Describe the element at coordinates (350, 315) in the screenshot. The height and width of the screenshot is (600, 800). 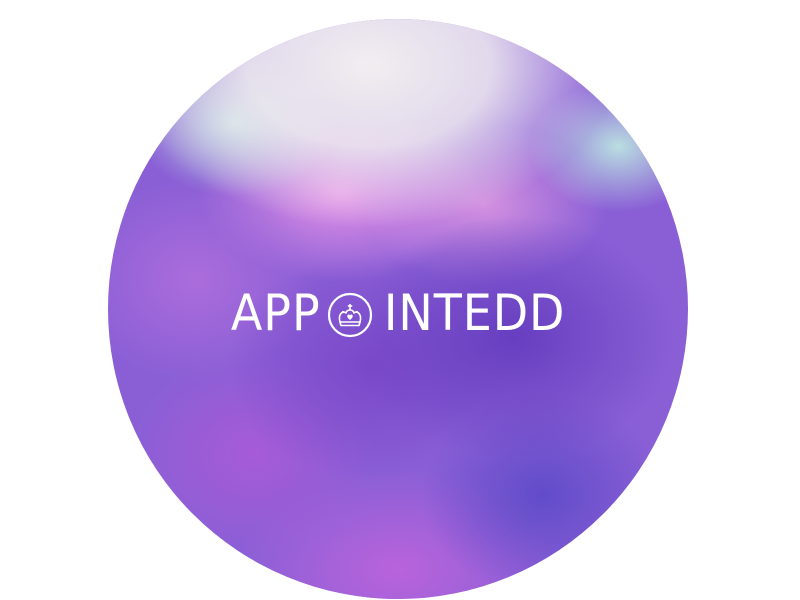
I see `crown-in-circle-icon` at that location.